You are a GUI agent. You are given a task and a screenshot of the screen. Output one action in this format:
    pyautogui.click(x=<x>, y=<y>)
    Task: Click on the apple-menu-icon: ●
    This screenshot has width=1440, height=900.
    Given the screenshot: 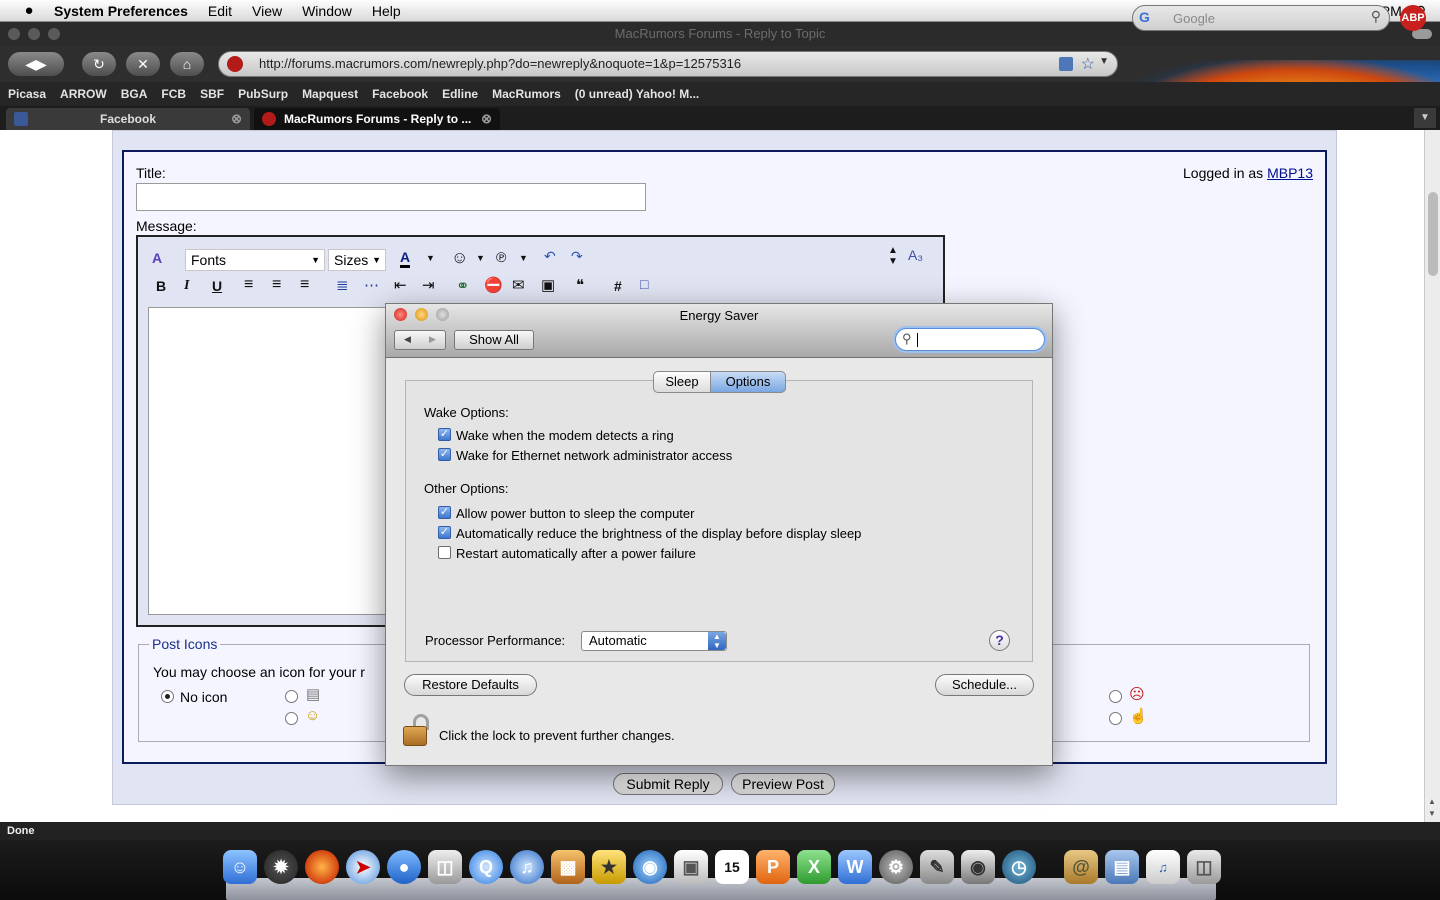 What is the action you would take?
    pyautogui.click(x=29, y=10)
    